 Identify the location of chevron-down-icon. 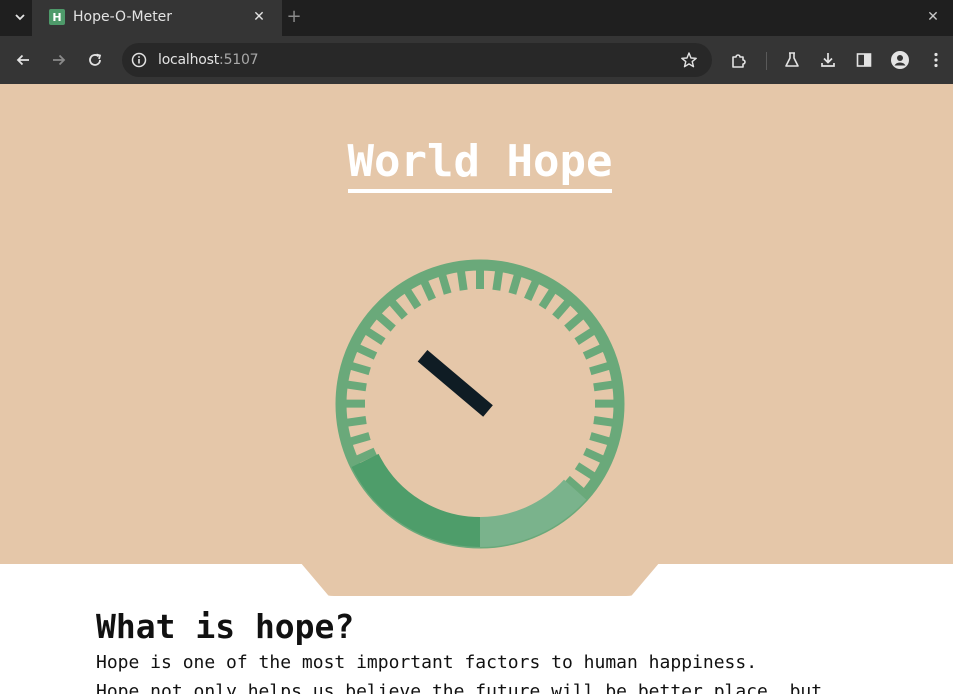
(20, 17).